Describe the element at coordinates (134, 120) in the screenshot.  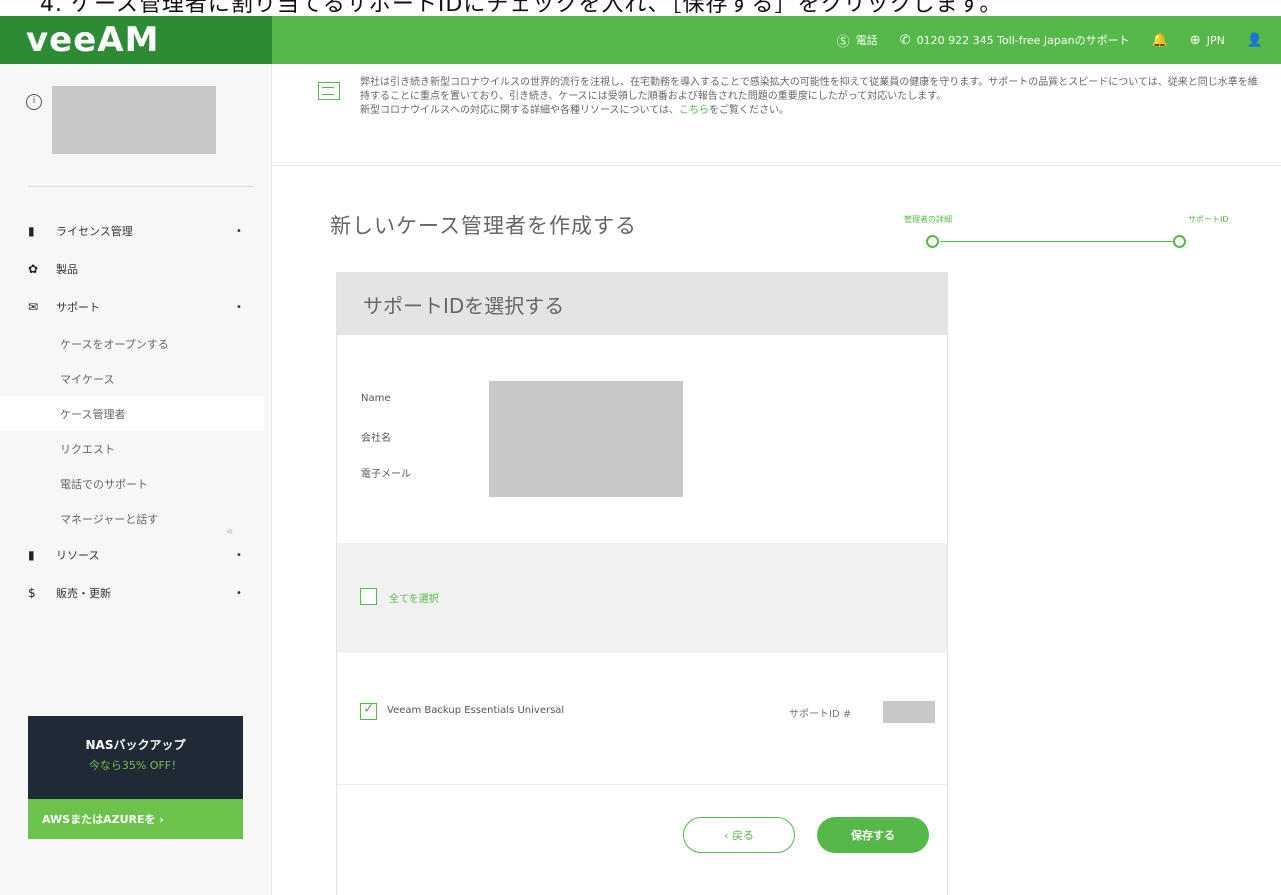
I see `redacted-user-info` at that location.